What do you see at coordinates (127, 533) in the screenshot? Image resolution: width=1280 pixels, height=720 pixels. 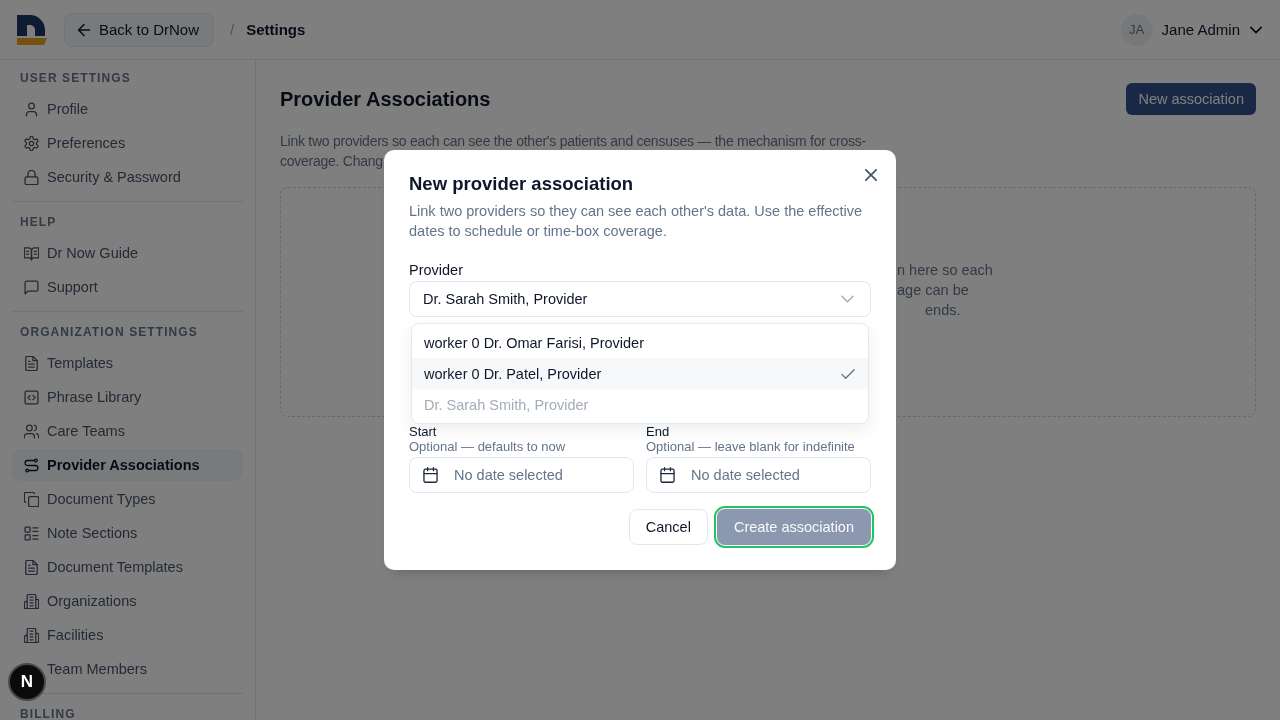 I see `sidebar-link: Note Sections` at bounding box center [127, 533].